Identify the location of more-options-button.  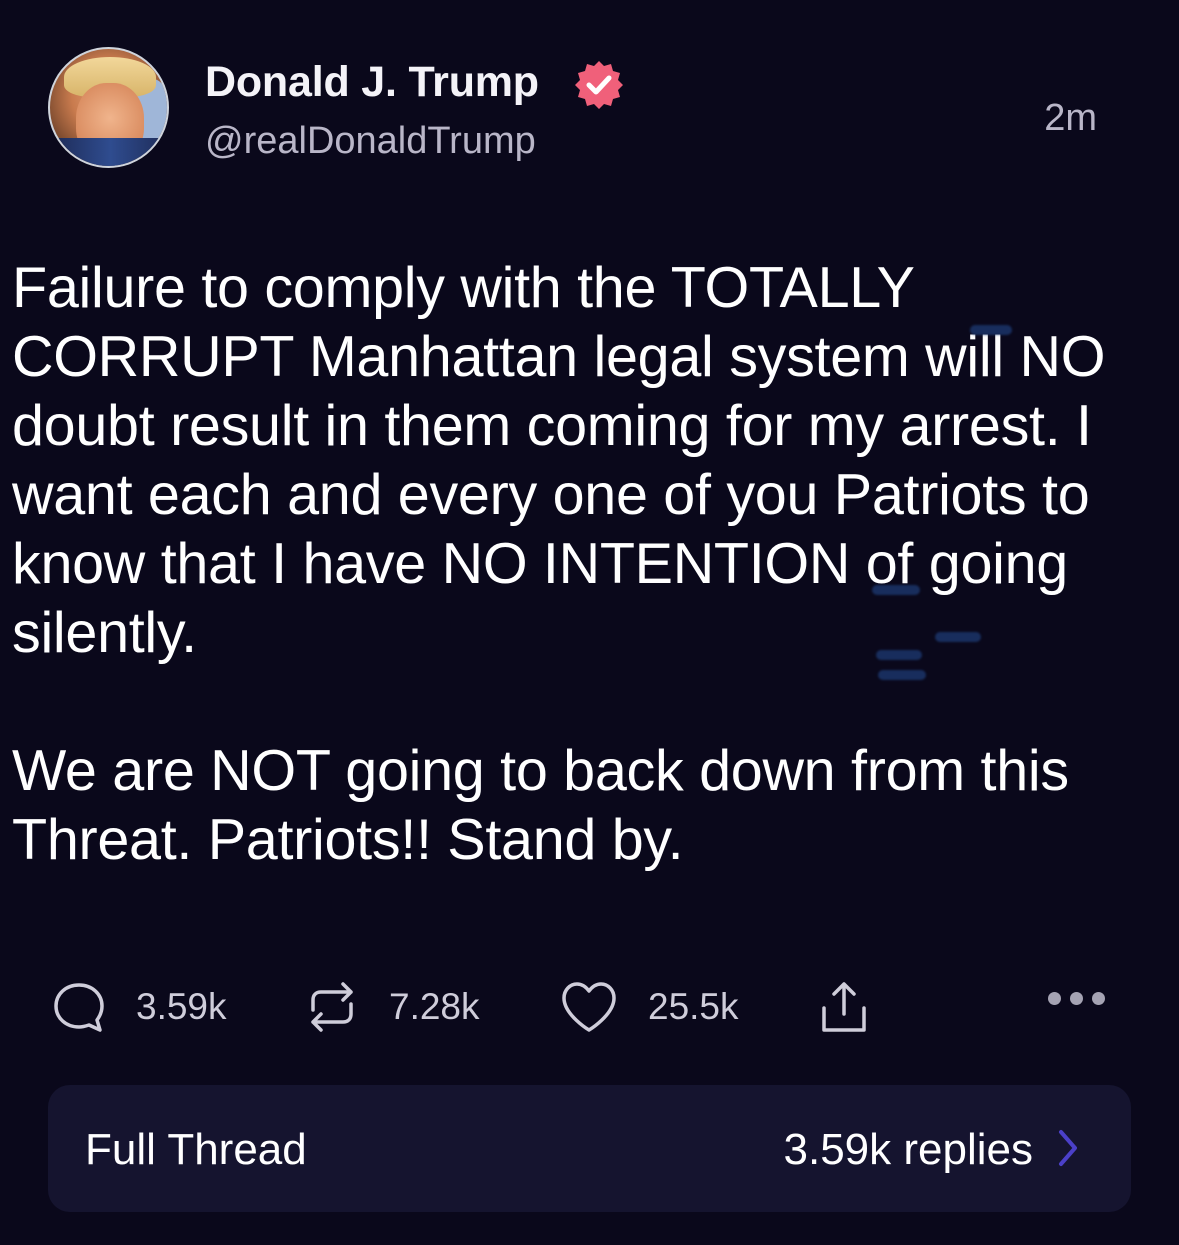
(1076, 998).